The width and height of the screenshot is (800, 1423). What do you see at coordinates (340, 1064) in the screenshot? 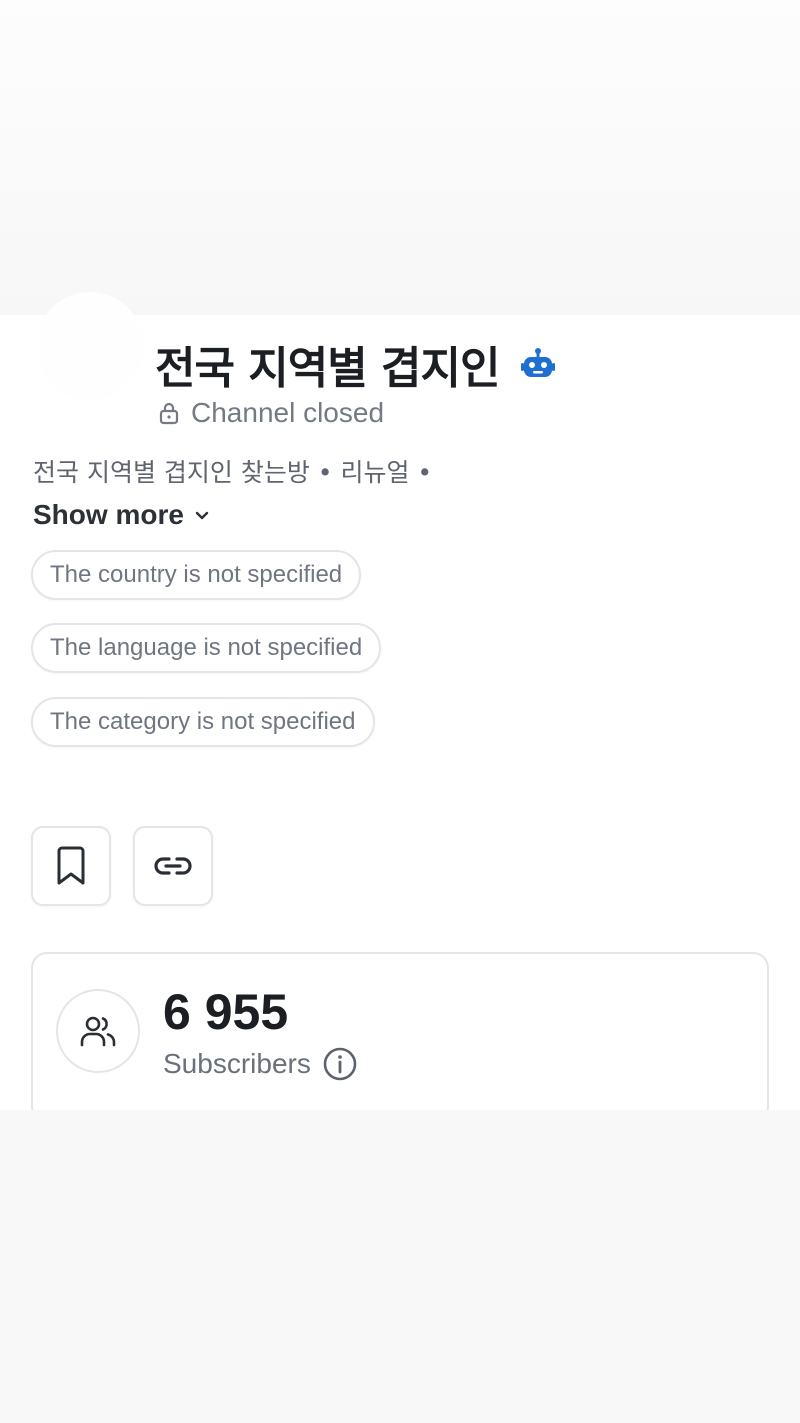
I see `info-icon` at bounding box center [340, 1064].